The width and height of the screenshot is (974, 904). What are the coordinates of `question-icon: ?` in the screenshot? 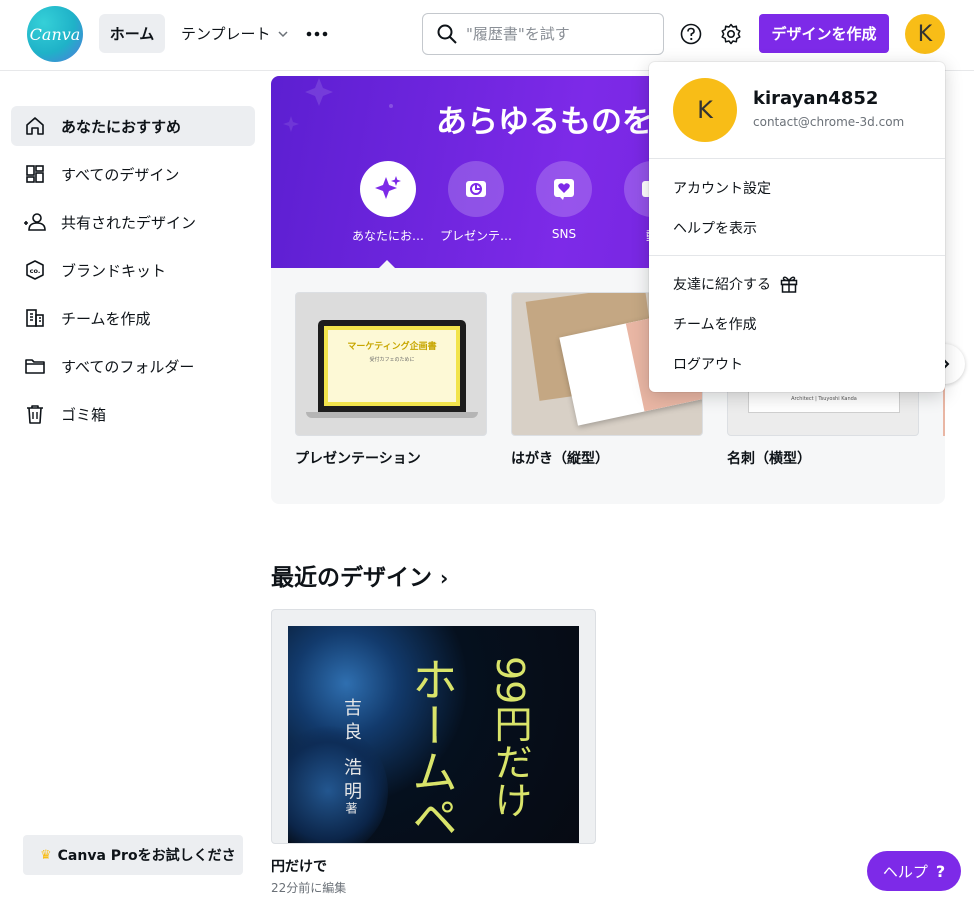 It's located at (940, 871).